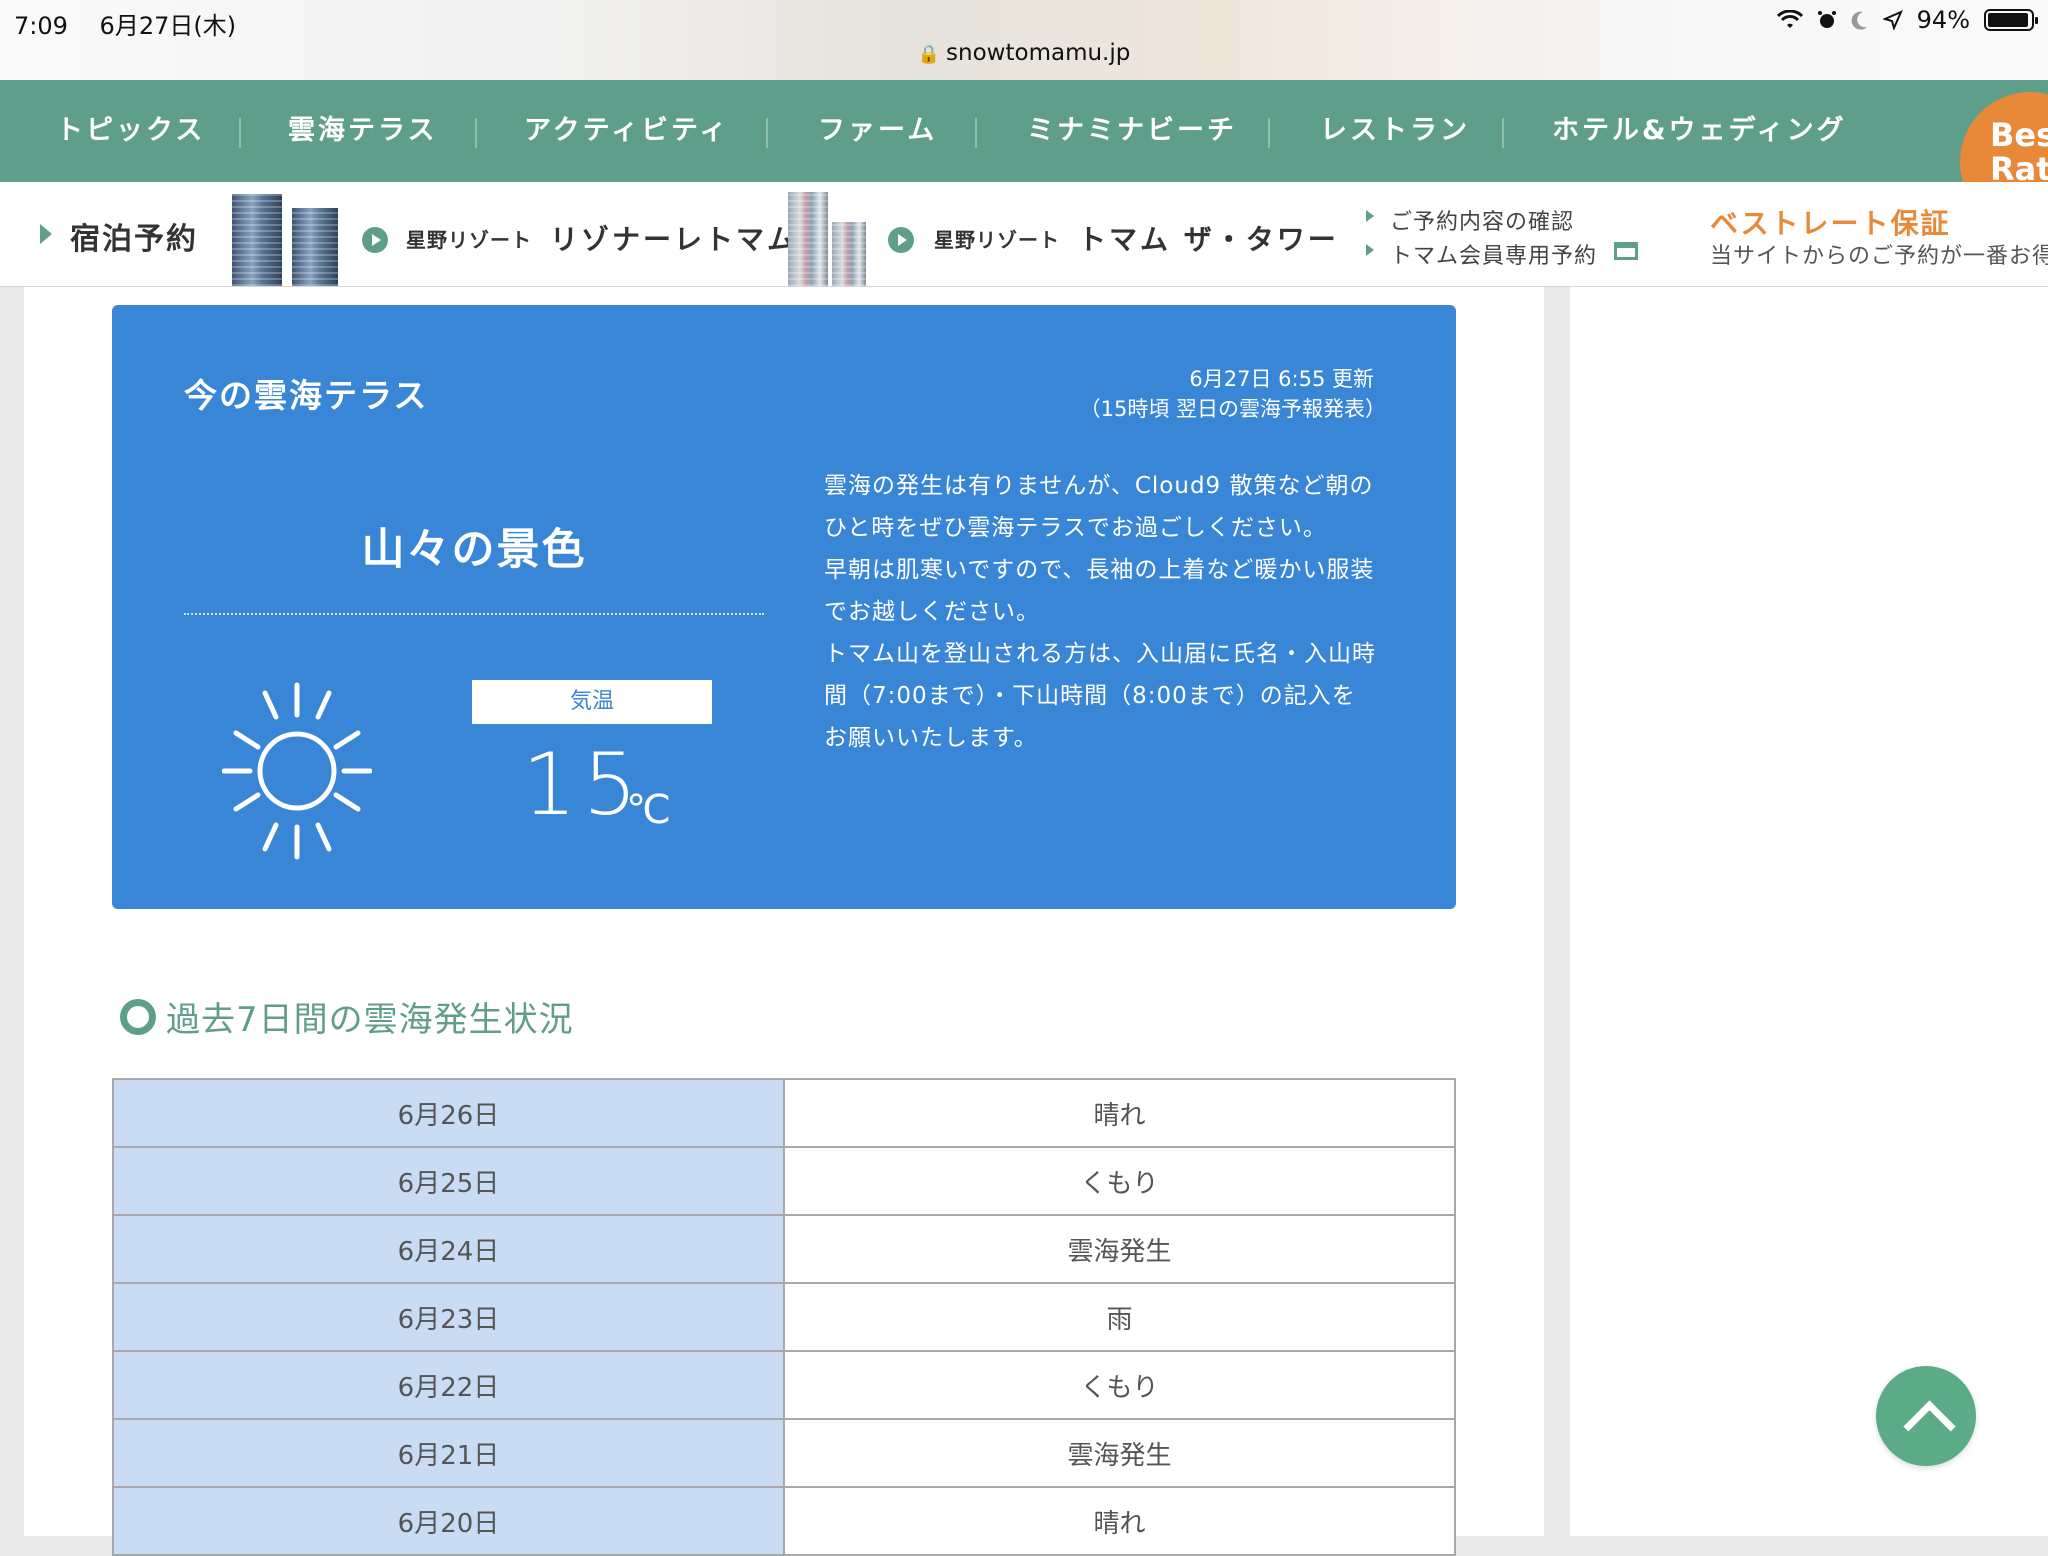 Image resolution: width=2048 pixels, height=1556 pixels. What do you see at coordinates (1943, 20) in the screenshot?
I see `battery-percent: 94%` at bounding box center [1943, 20].